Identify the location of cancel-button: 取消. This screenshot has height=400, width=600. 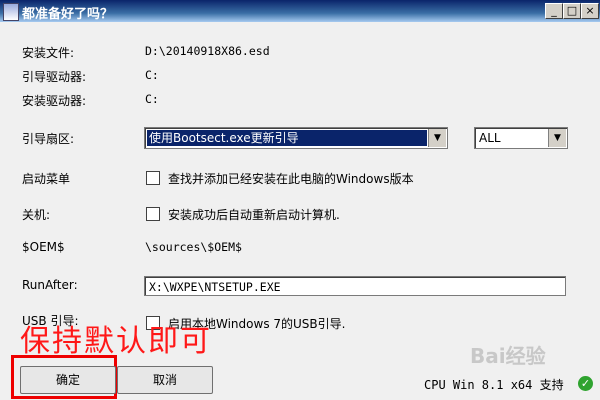
(165, 380).